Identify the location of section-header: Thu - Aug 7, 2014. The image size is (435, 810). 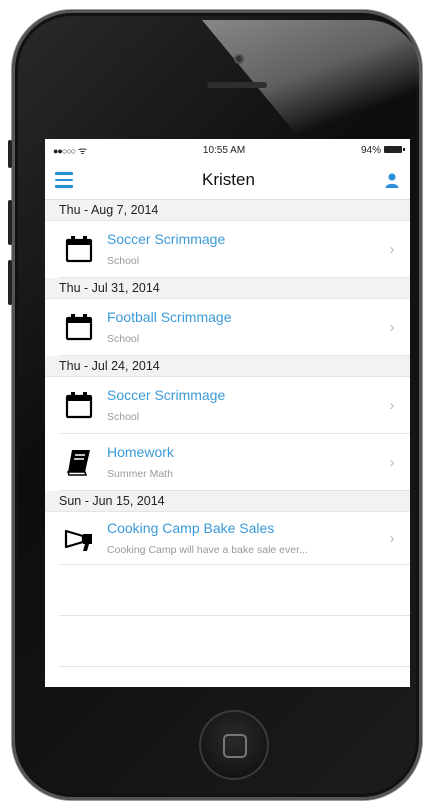
(227, 210).